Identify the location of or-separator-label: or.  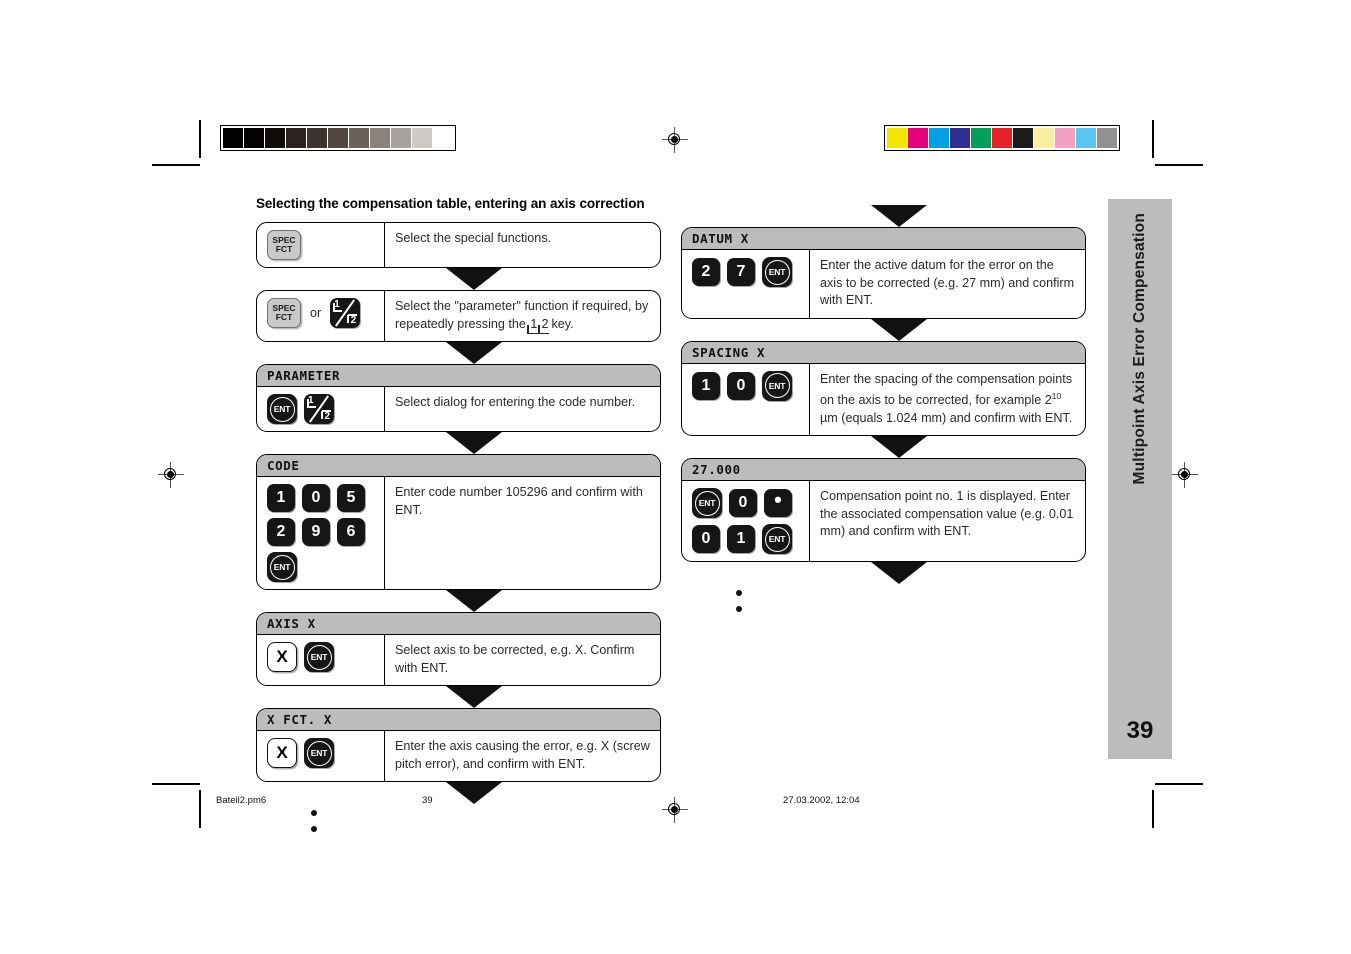
(316, 313).